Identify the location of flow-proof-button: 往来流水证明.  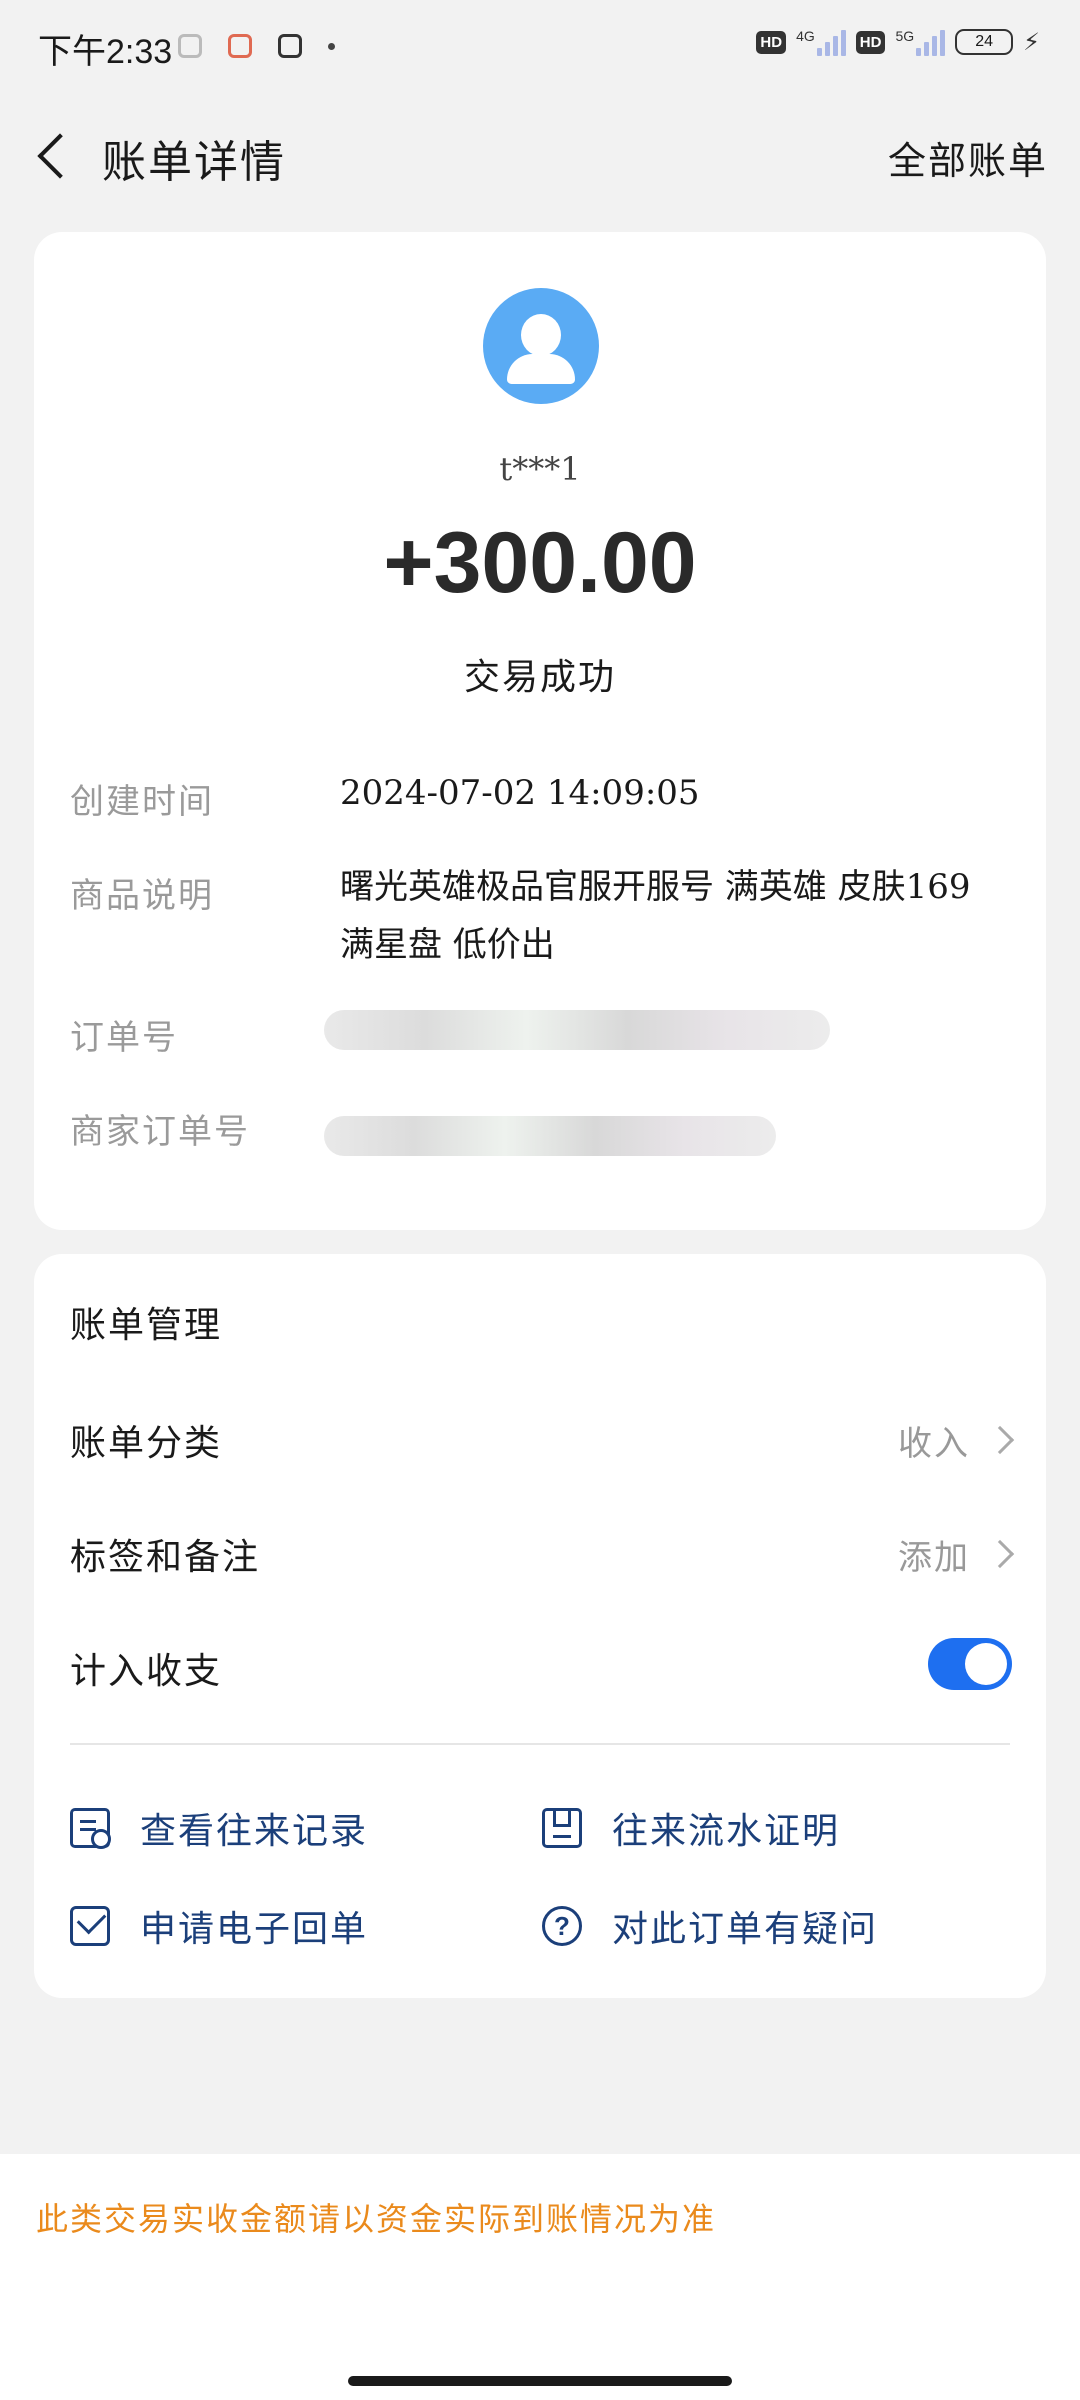
(691, 1828).